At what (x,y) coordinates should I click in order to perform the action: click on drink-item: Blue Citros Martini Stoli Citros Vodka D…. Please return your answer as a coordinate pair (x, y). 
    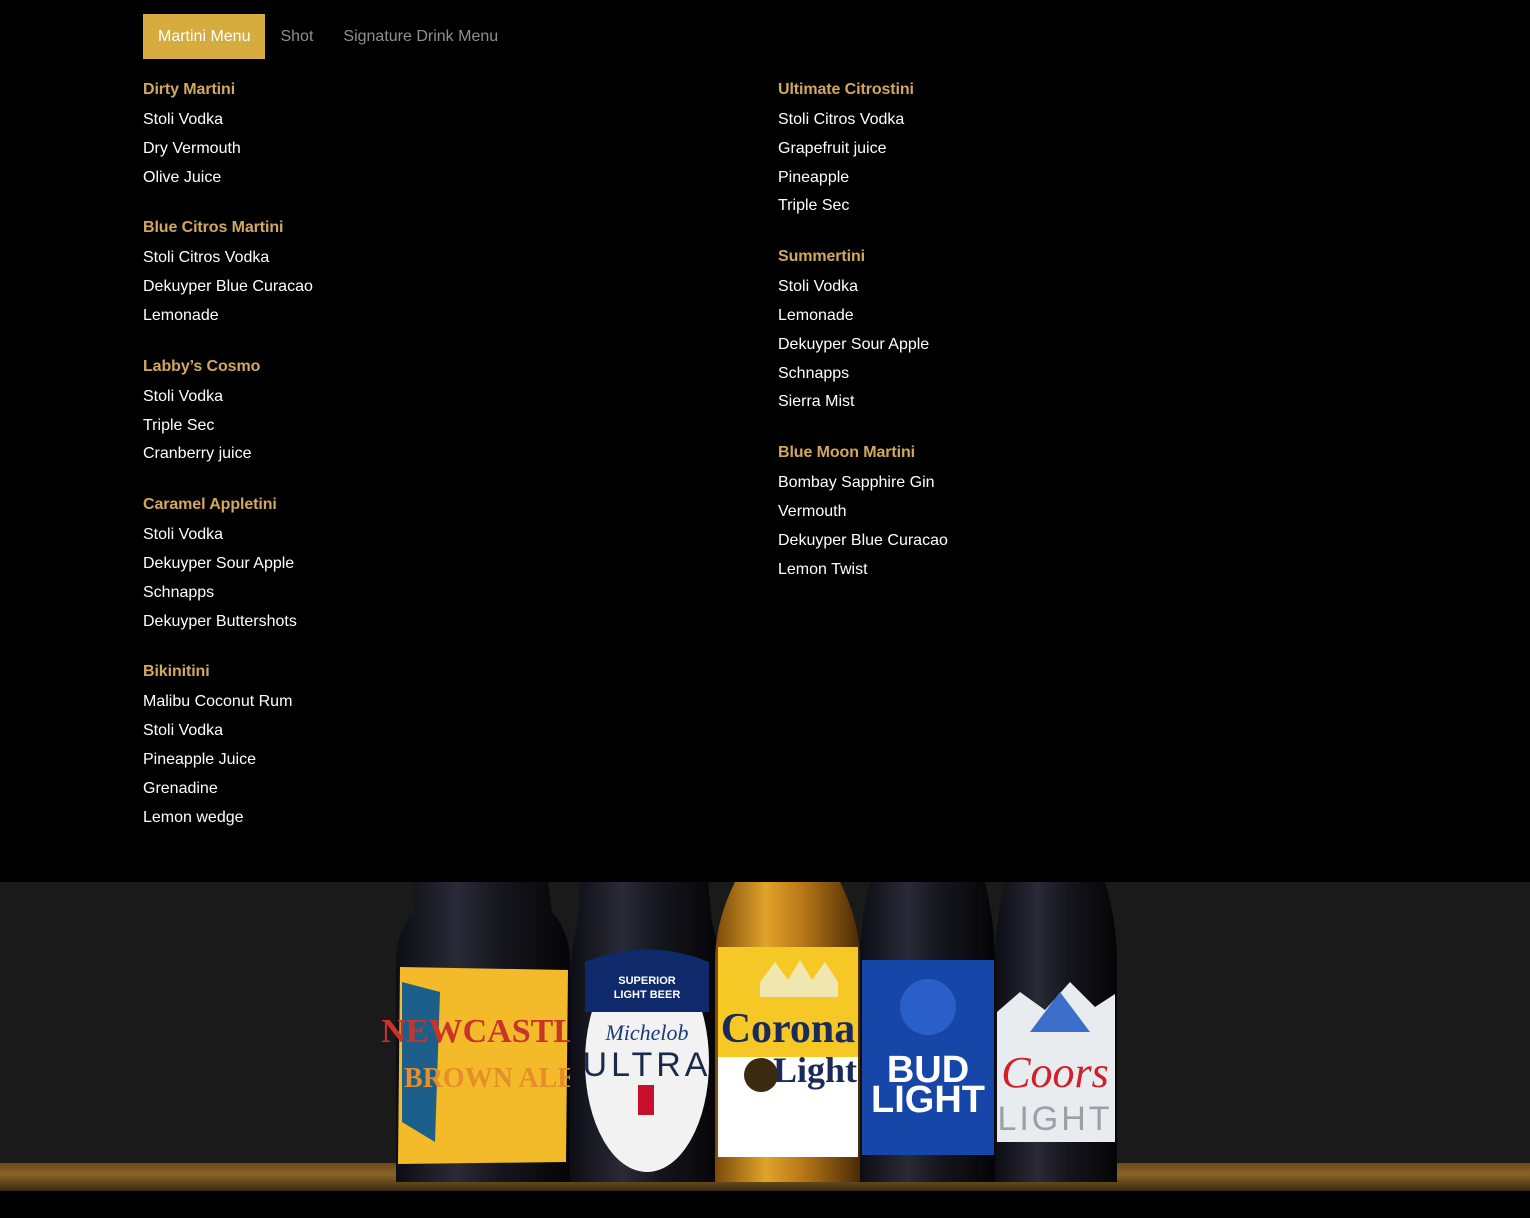
    Looking at the image, I should click on (423, 273).